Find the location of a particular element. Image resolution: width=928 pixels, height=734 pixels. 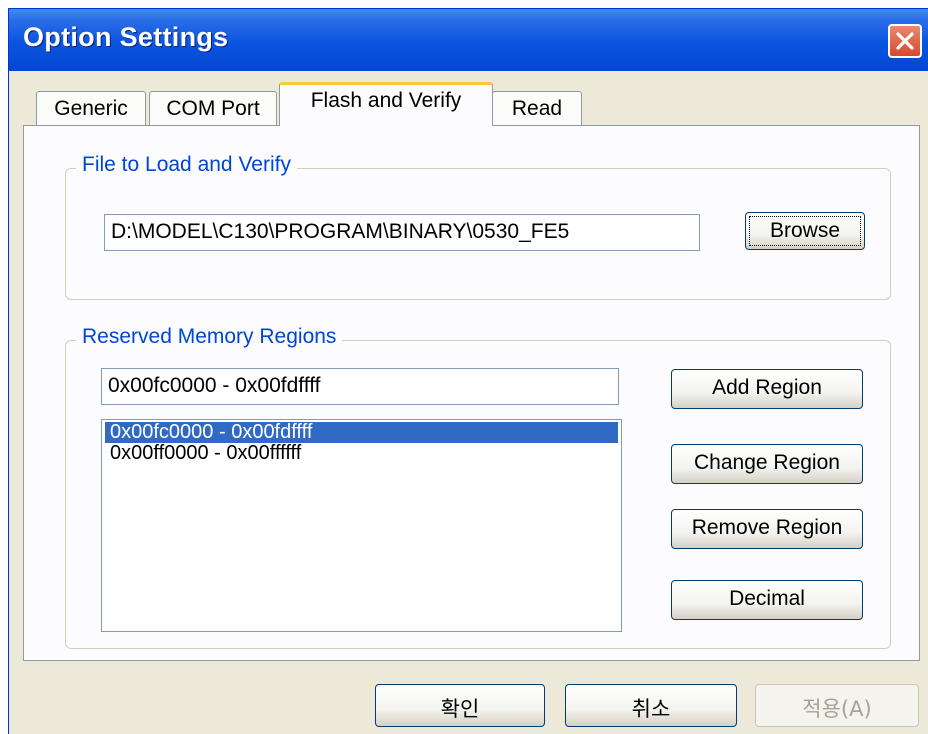

cancel-button: 취소 is located at coordinates (651, 705).